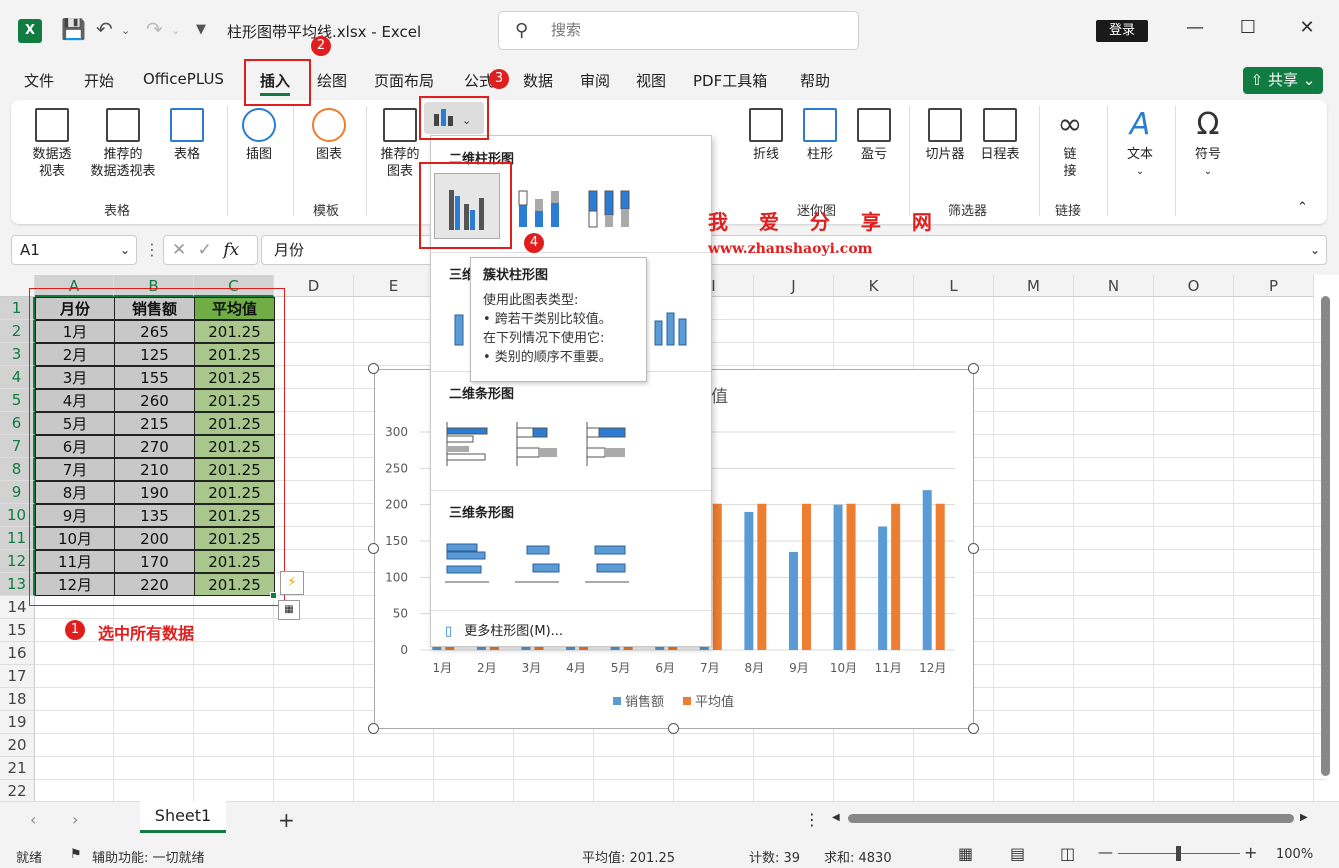 This screenshot has width=1339, height=868. What do you see at coordinates (820, 135) in the screenshot?
I see `sparkline-column-button: 柱形` at bounding box center [820, 135].